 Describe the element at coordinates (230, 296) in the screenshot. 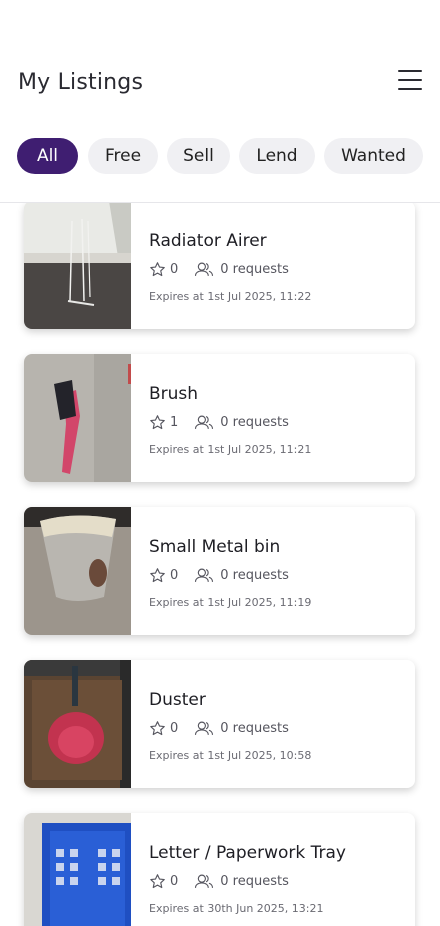

I see `expiry-text: Expires at 1st Jul 2025, 11:22` at that location.